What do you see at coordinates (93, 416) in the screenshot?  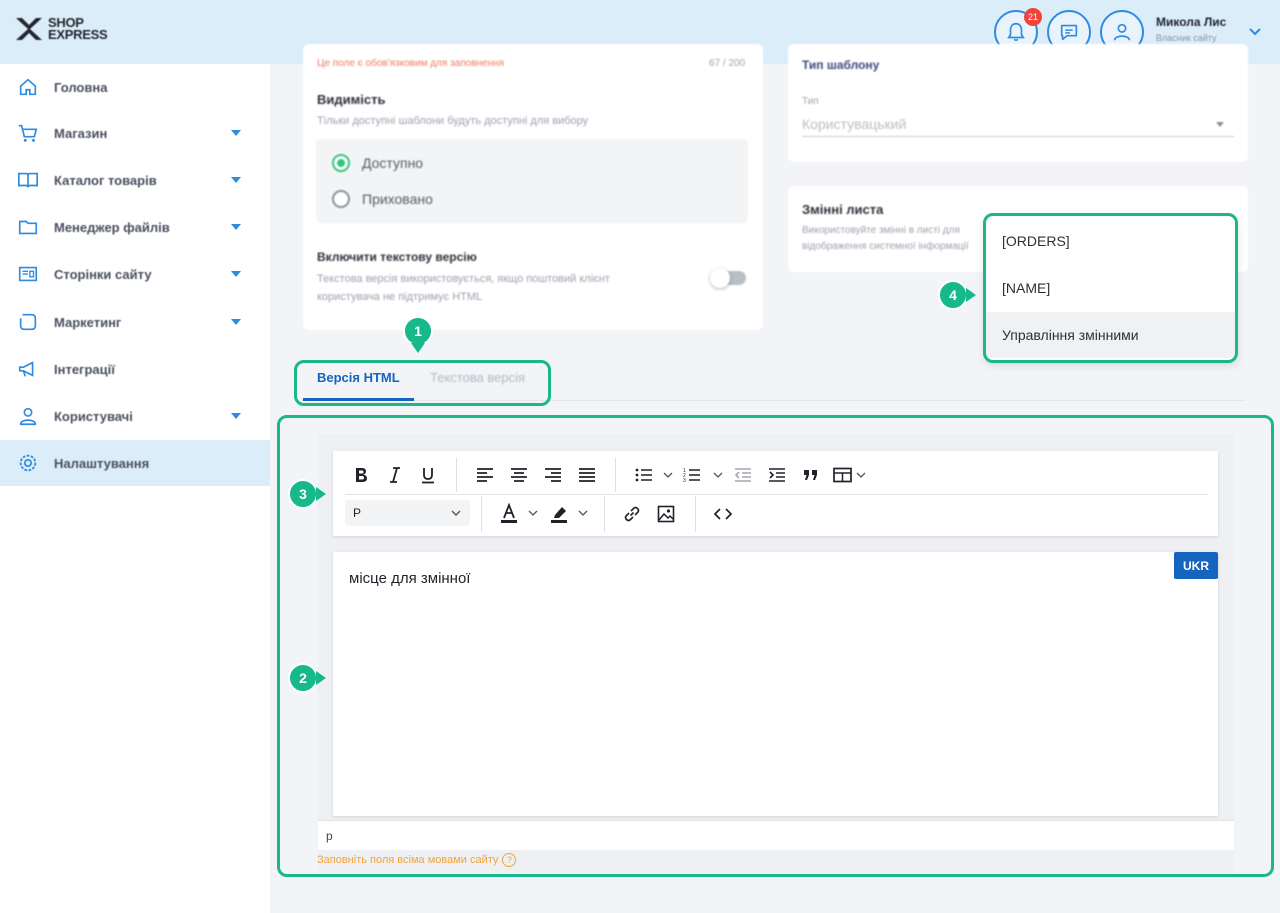 I see `sidebar-item-label: Користувачі` at bounding box center [93, 416].